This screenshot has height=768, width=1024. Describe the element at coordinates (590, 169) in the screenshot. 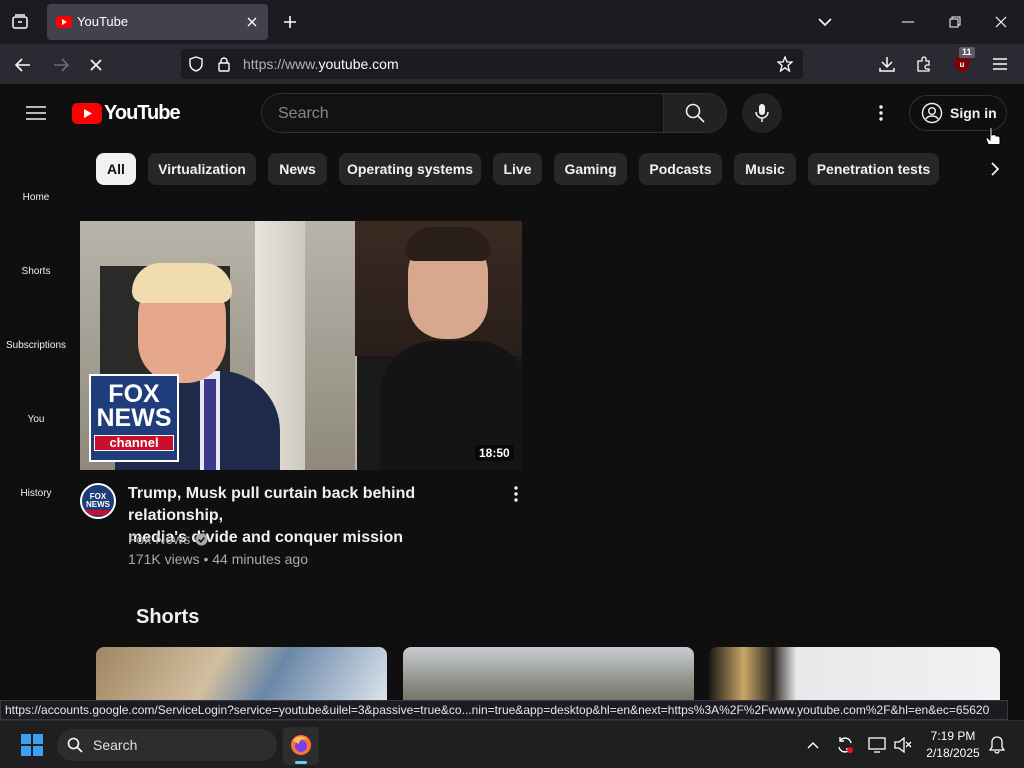

I see `chip-gaming: Gaming` at that location.